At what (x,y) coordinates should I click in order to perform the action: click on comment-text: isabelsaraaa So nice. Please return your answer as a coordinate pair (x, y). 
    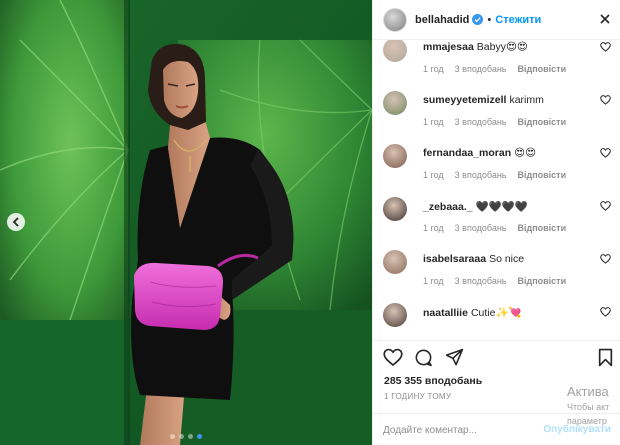
    Looking at the image, I should click on (473, 259).